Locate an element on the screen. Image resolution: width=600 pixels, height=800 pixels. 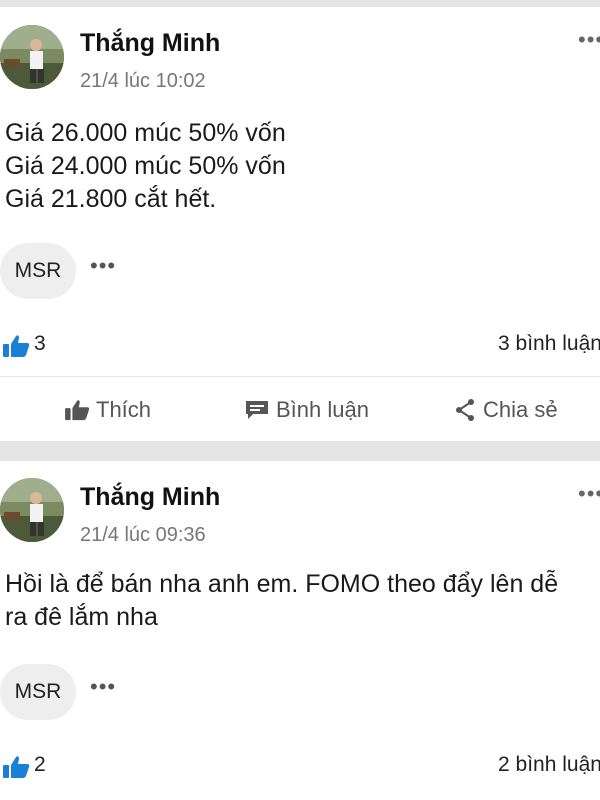
post-timestamp: 21/4 lúc 09:36 is located at coordinates (143, 535).